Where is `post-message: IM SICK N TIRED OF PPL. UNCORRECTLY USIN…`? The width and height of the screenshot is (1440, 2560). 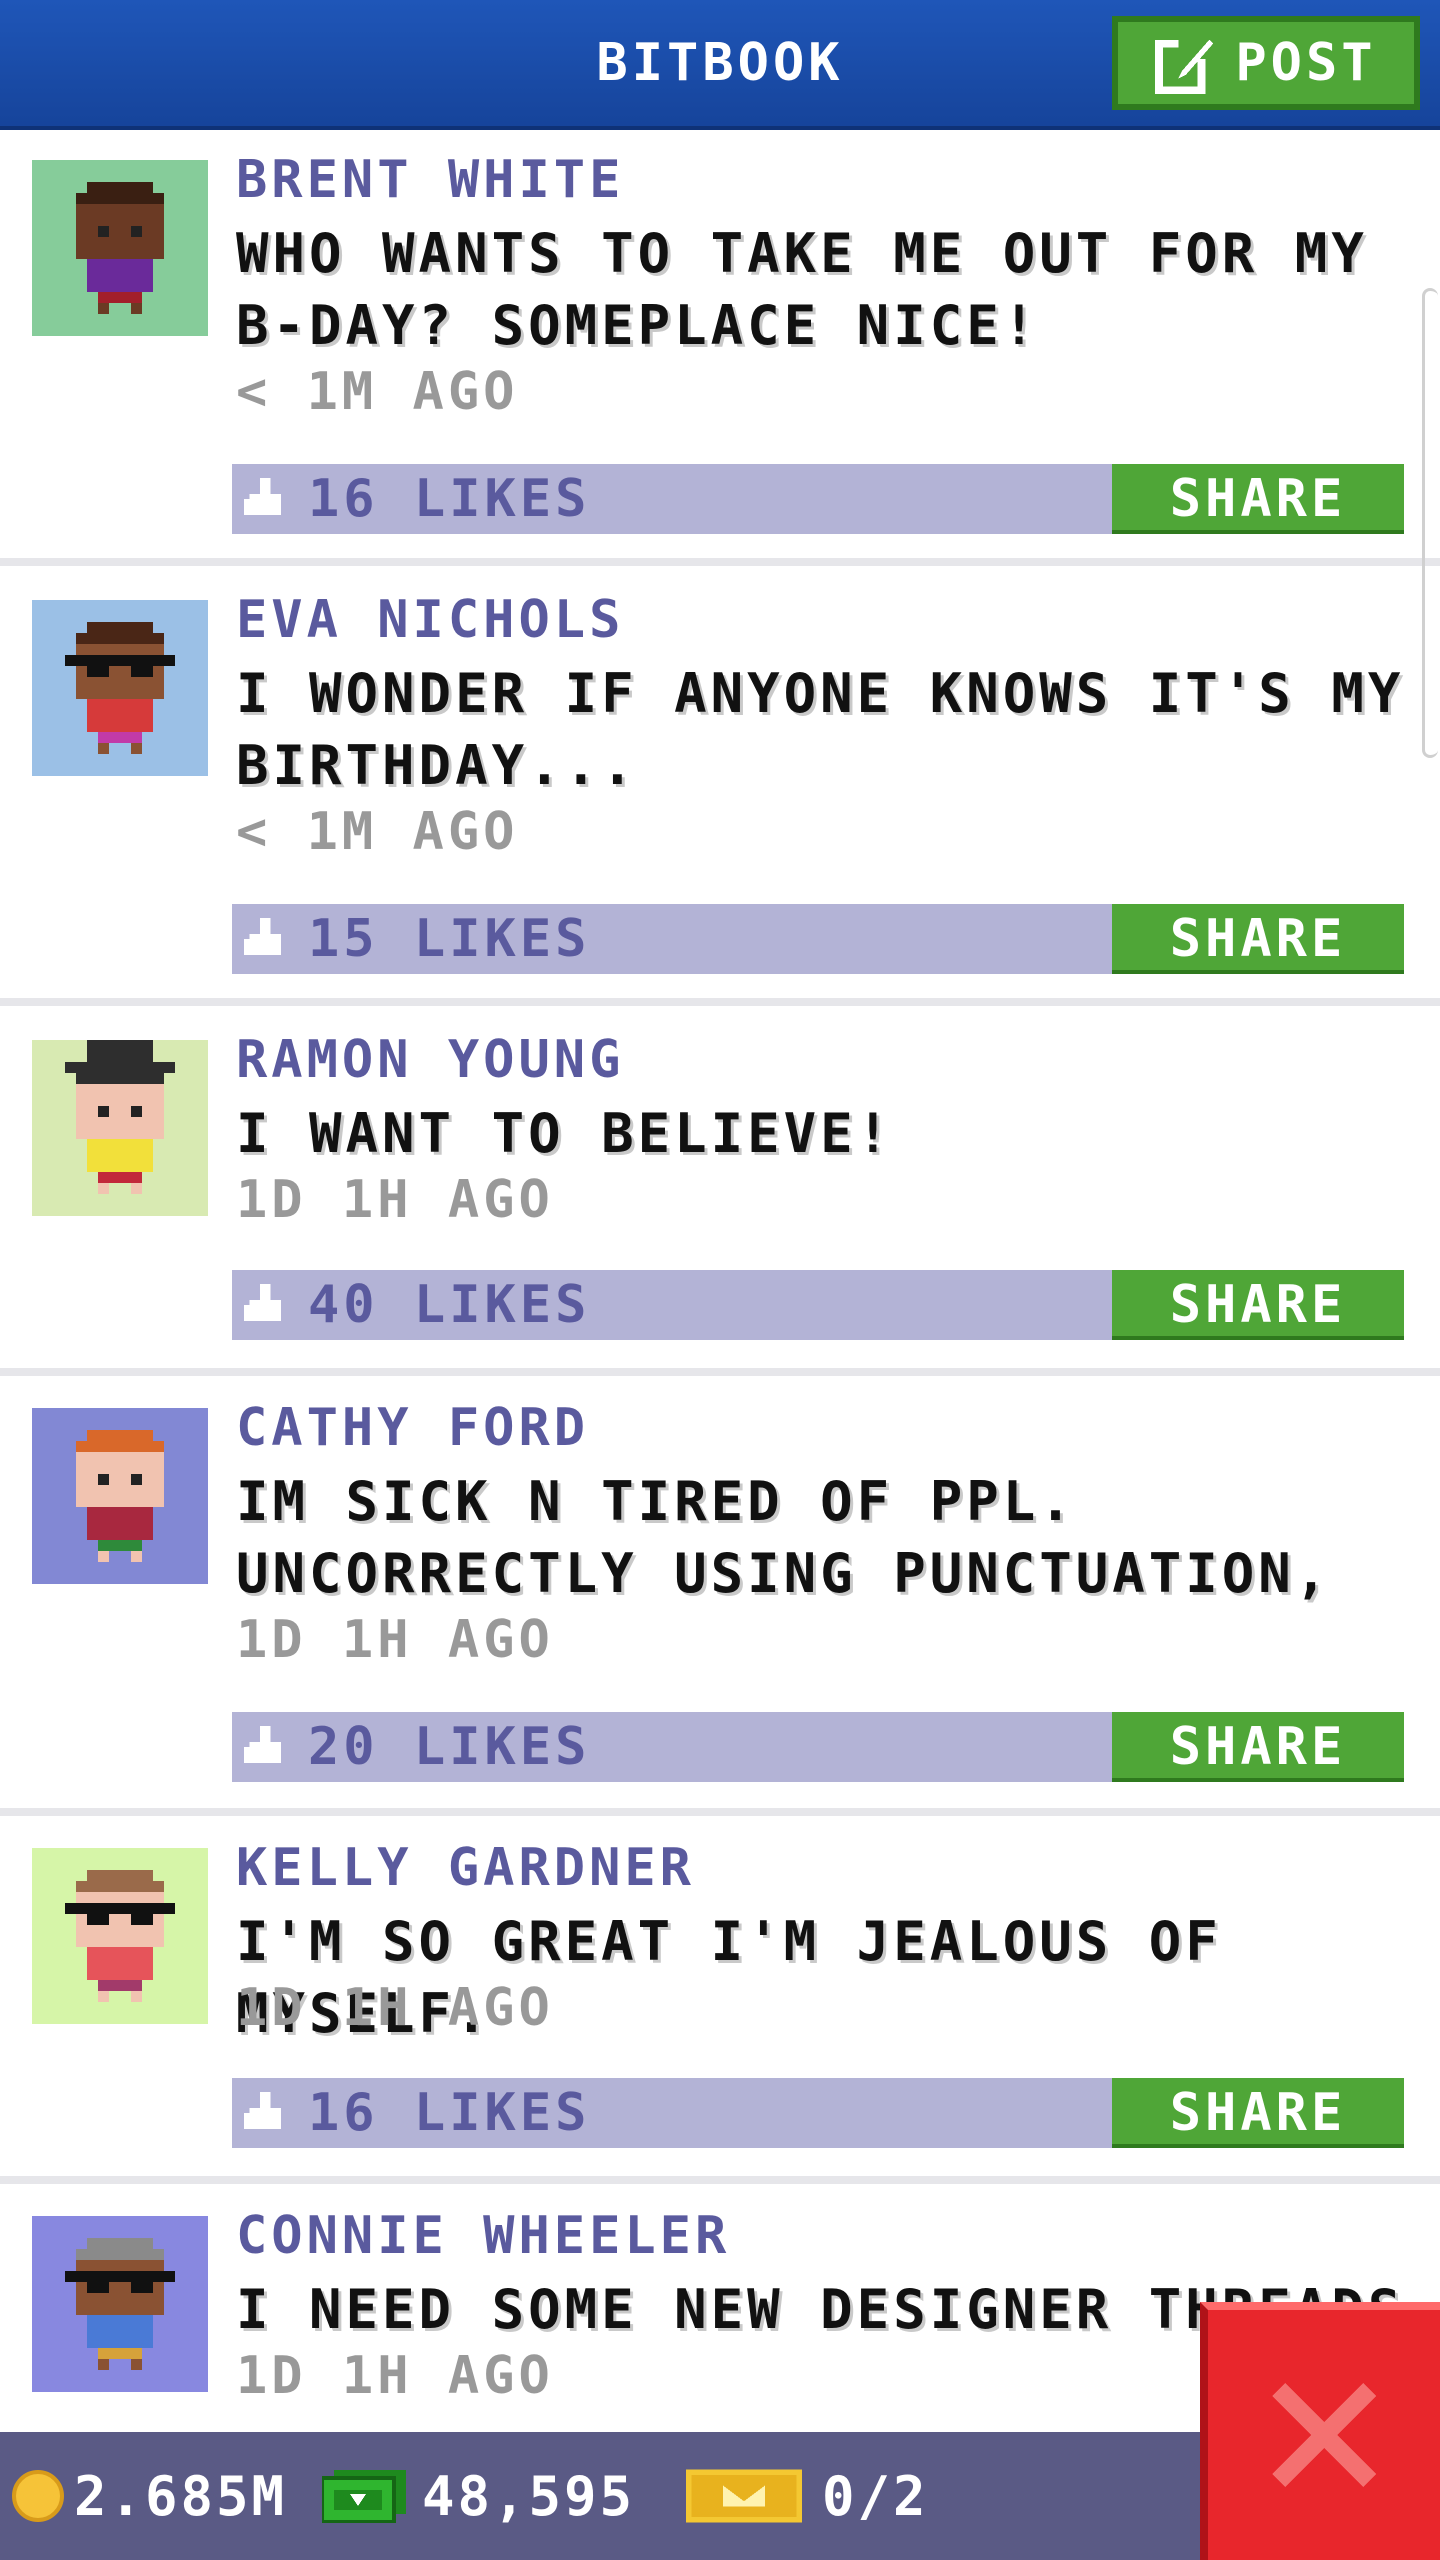
post-message: IM SICK N TIRED OF PPL. UNCORRECTLY USIN… is located at coordinates (784, 1537).